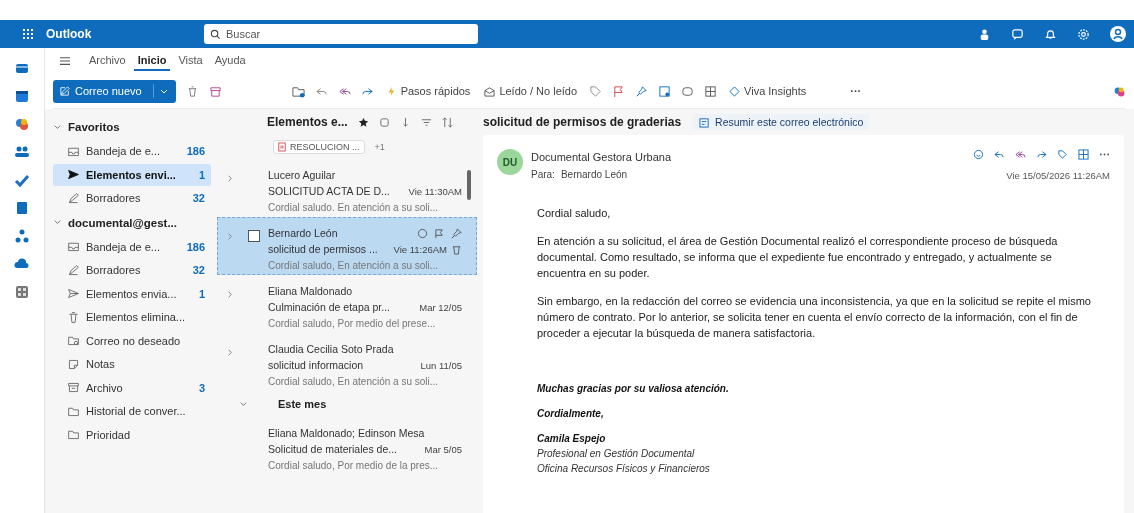  I want to click on forward-icon, so click(1041, 154).